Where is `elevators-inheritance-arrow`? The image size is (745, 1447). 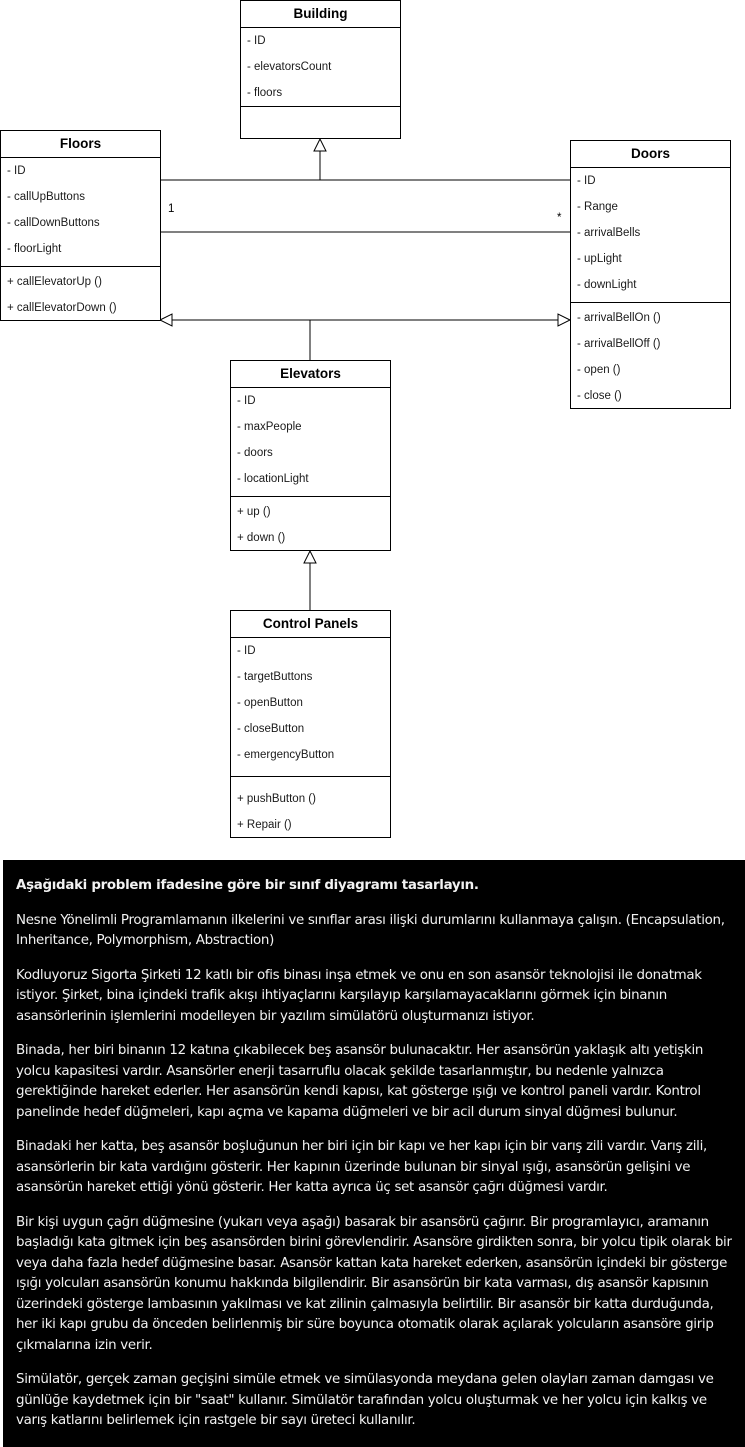
elevators-inheritance-arrow is located at coordinates (310, 556).